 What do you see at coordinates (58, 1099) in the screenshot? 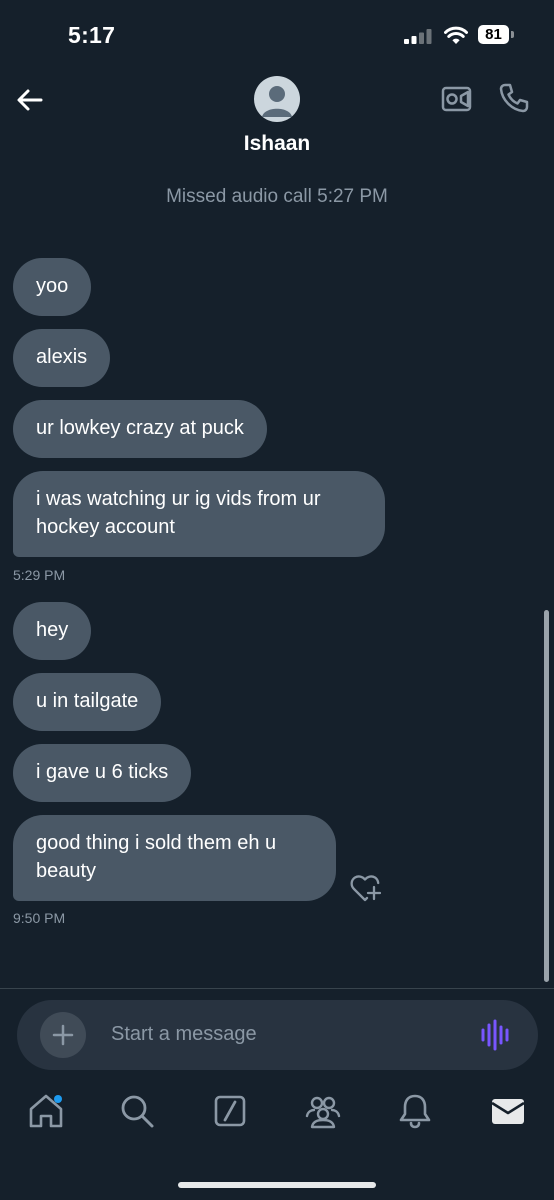
I see `notification-dot` at bounding box center [58, 1099].